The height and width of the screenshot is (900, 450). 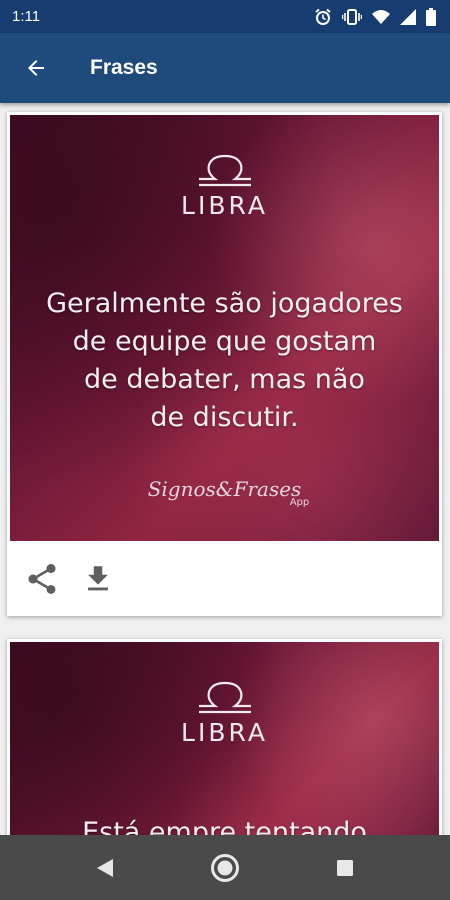 I want to click on nav-back-button, so click(x=105, y=868).